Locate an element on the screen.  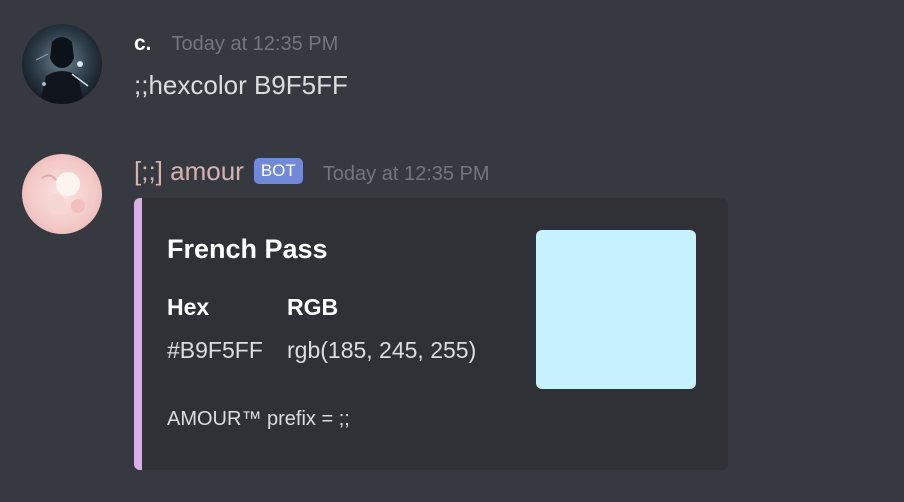
embed-field-value-hex: #B9F5FF is located at coordinates (215, 350).